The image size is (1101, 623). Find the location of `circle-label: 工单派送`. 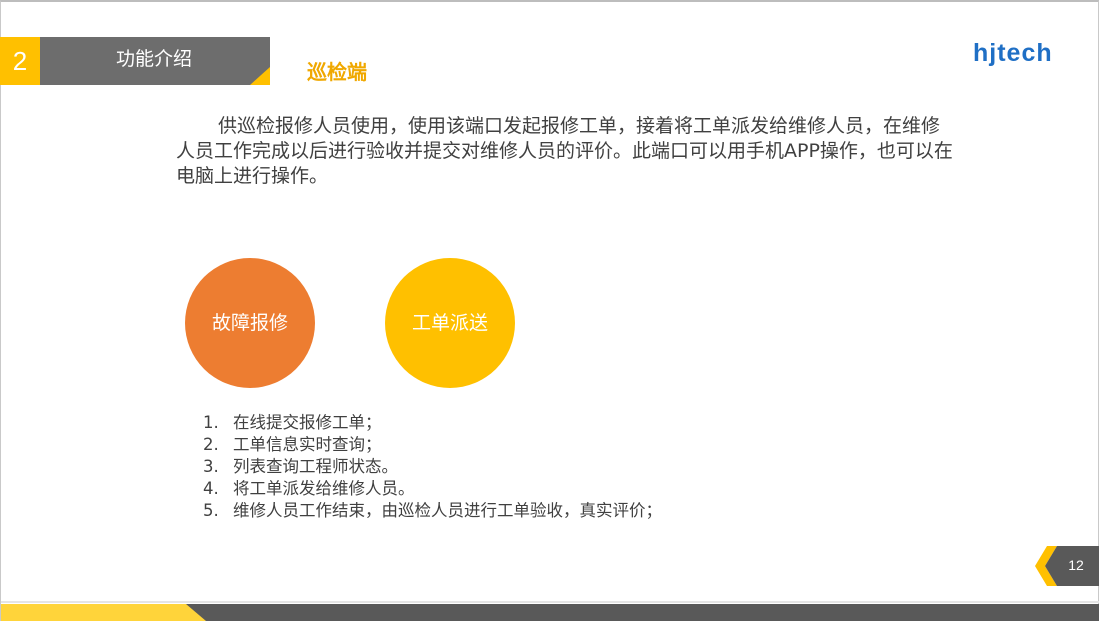

circle-label: 工单派送 is located at coordinates (449, 323).